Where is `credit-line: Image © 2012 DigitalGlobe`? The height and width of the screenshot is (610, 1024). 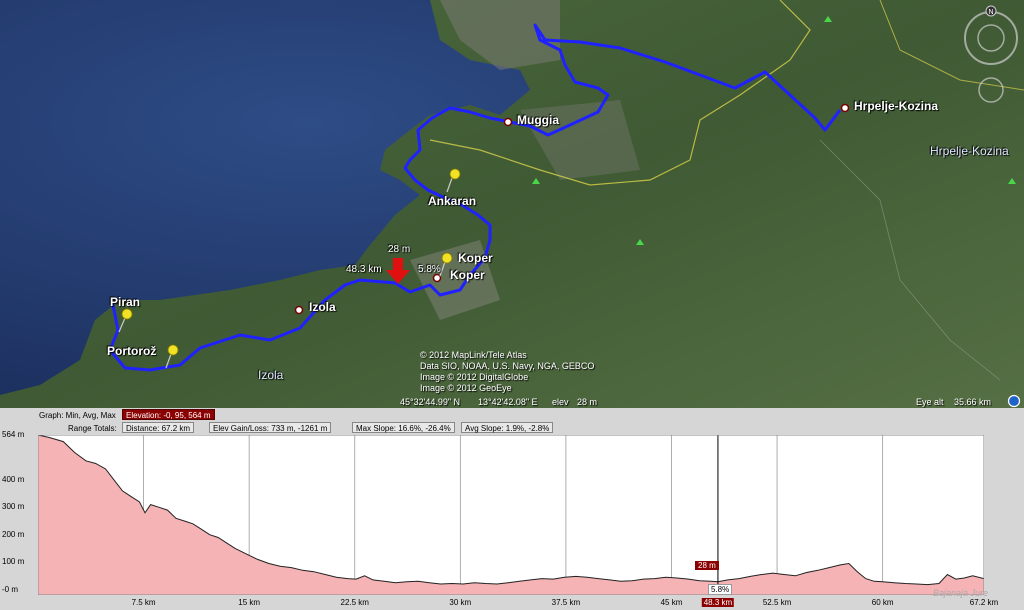
credit-line: Image © 2012 DigitalGlobe is located at coordinates (474, 377).